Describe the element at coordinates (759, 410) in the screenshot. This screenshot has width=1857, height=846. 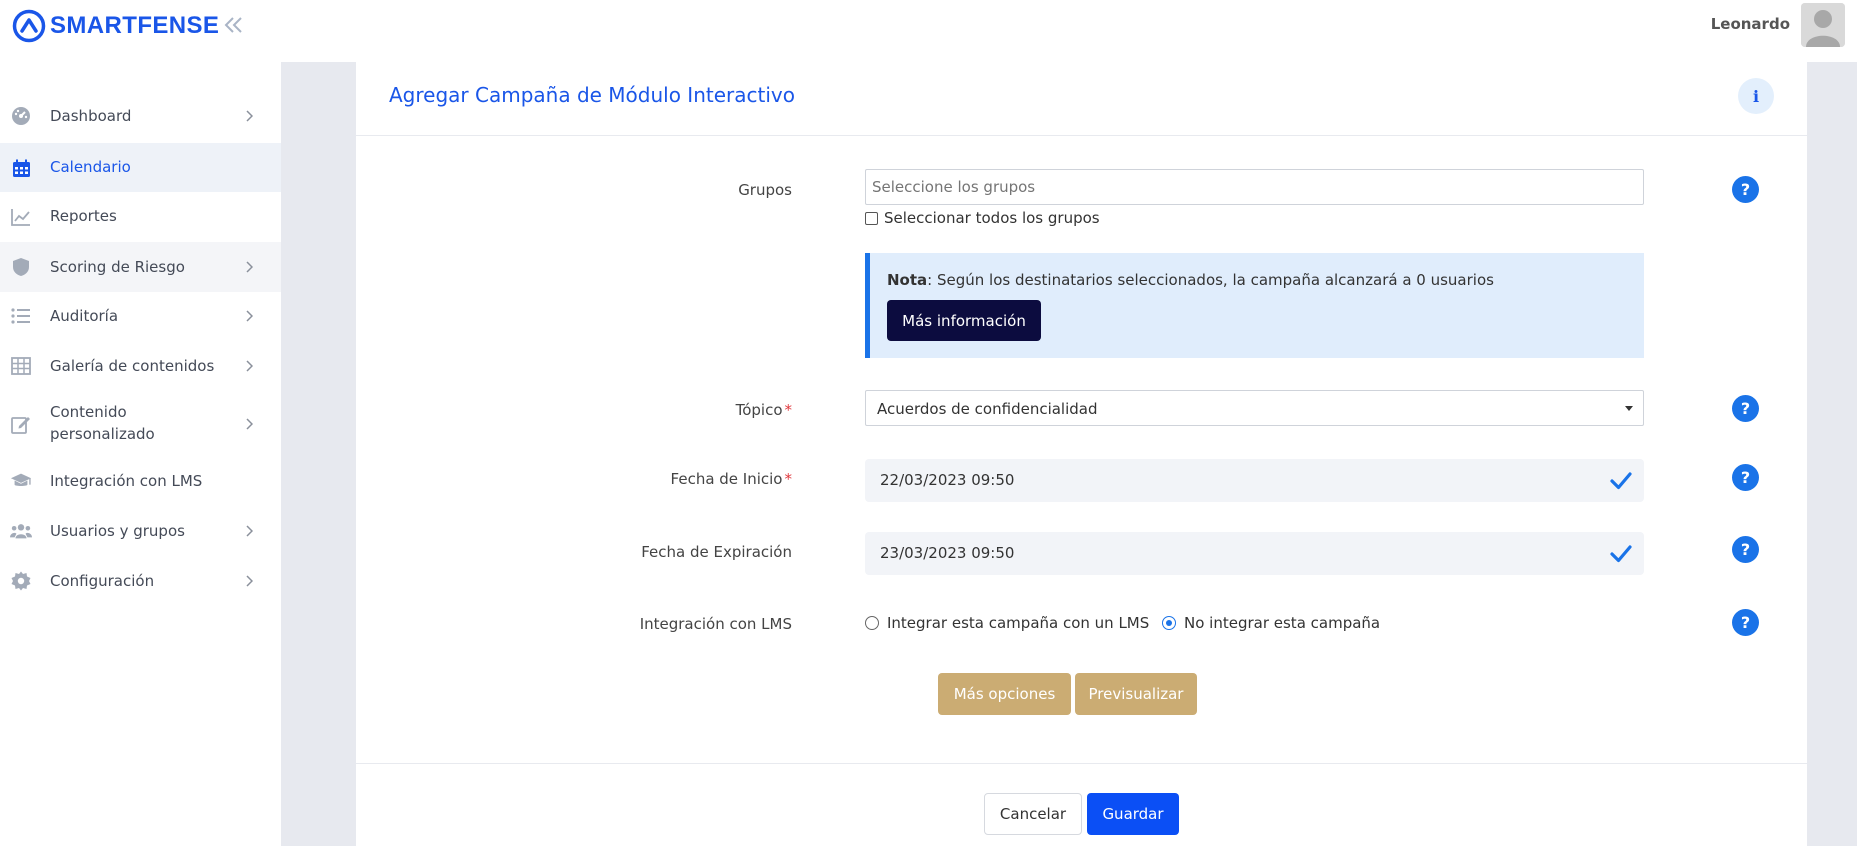
I see `topic-label-text: Tópico` at that location.